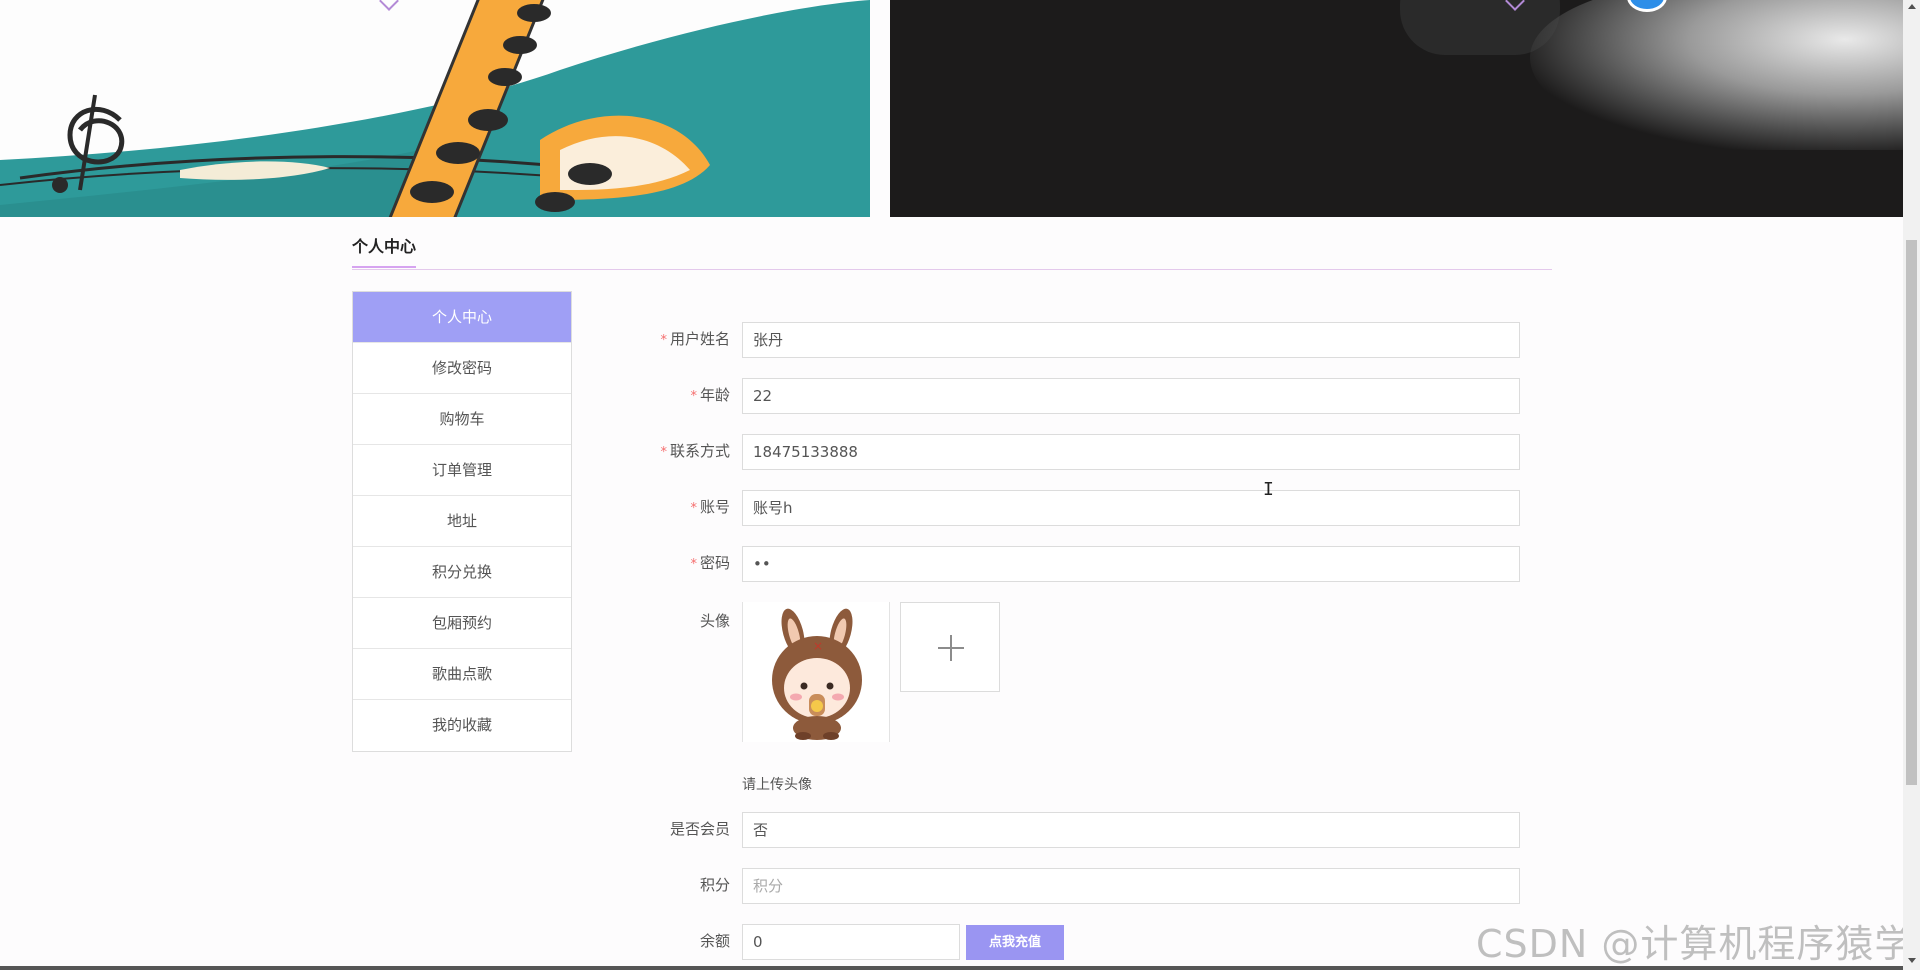 This screenshot has width=1920, height=970. Describe the element at coordinates (1131, 396) in the screenshot. I see `age-input: 22` at that location.